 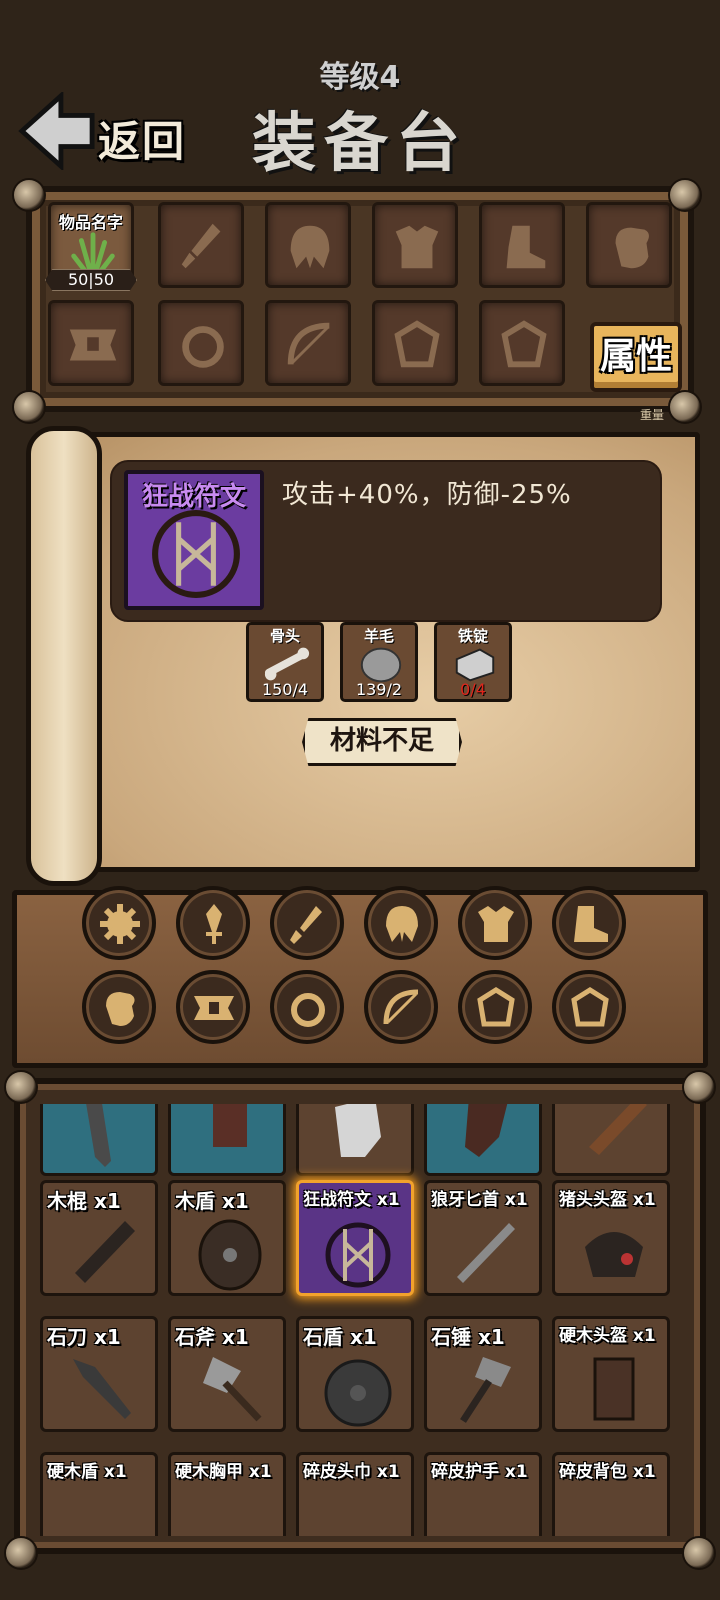 I want to click on equip-slot-belt, so click(x=91, y=343).